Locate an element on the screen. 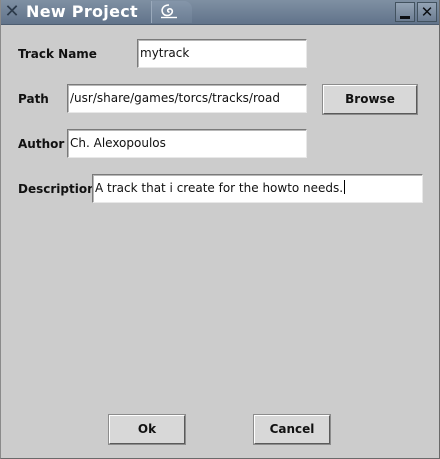  description-label: Description is located at coordinates (57, 189).